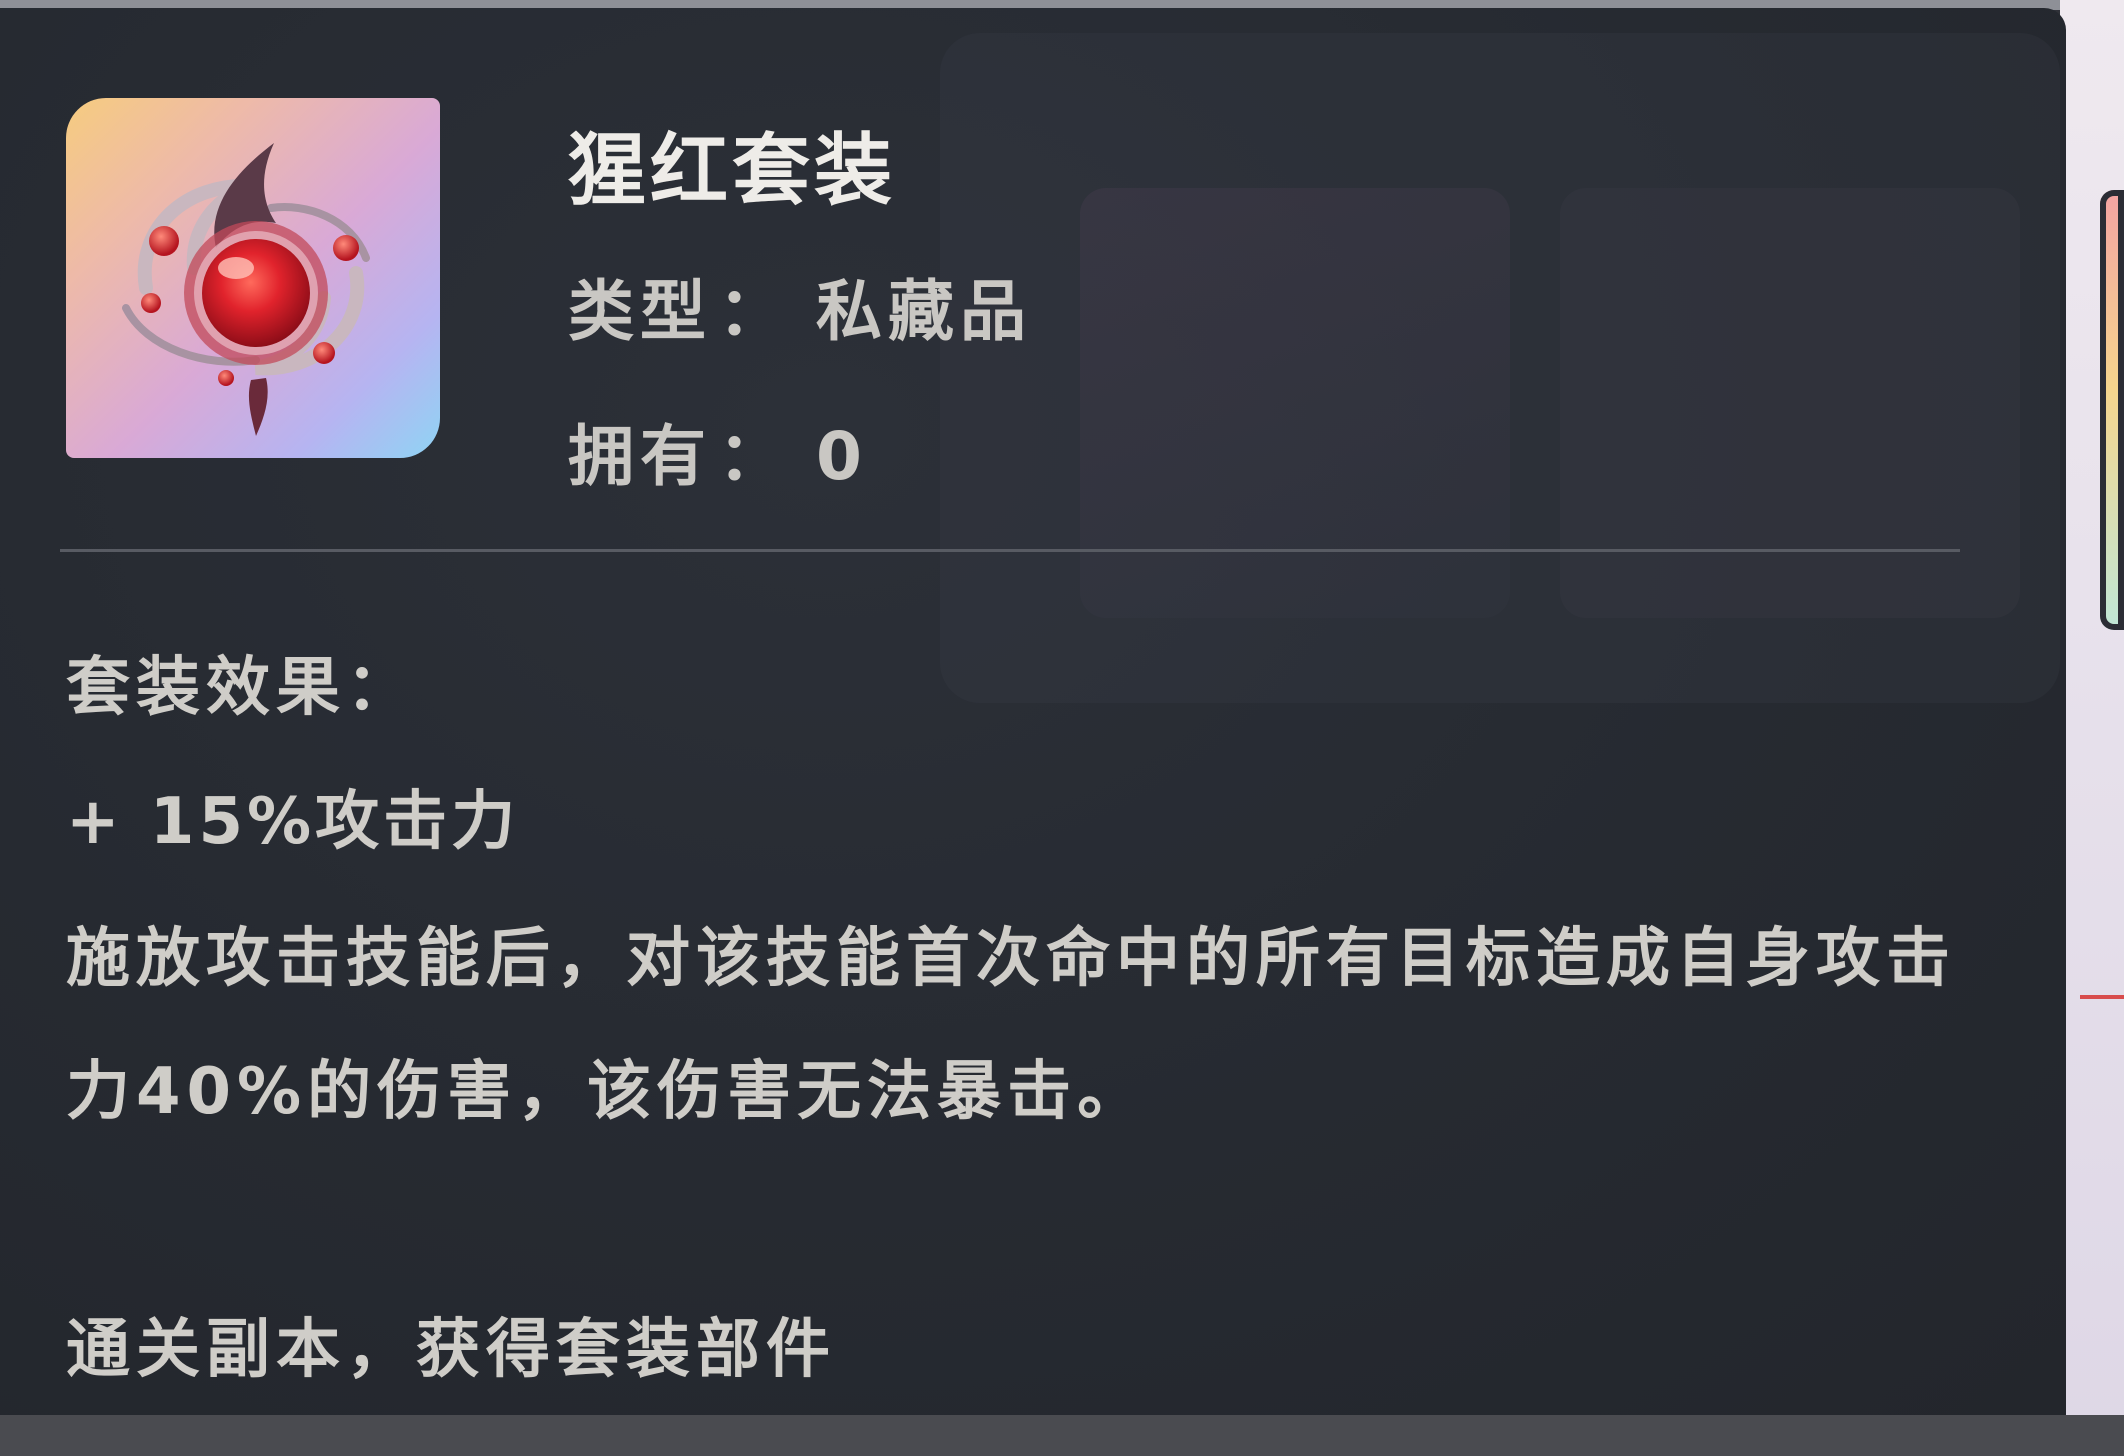  What do you see at coordinates (241, 688) in the screenshot?
I see `set-effect-heading: 套装效果：` at bounding box center [241, 688].